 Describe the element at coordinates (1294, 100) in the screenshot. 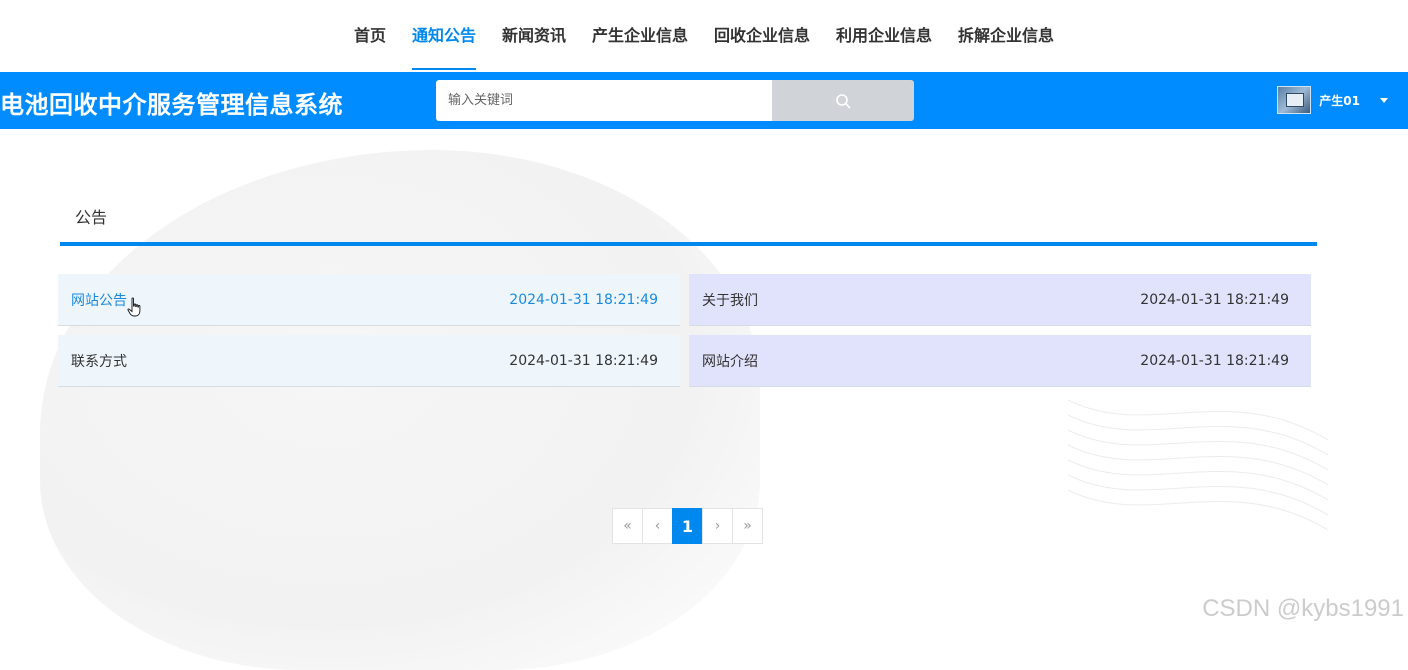

I see `avatar` at that location.